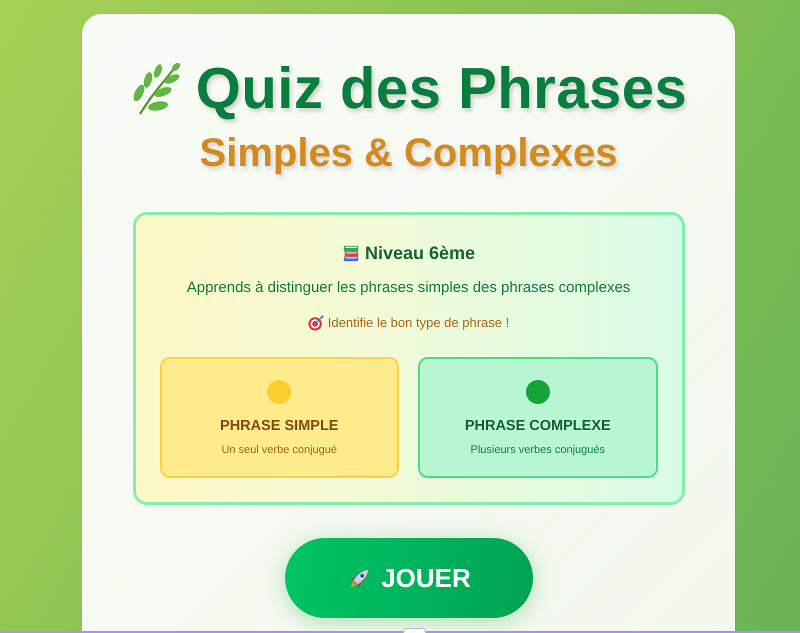 The width and height of the screenshot is (800, 633). What do you see at coordinates (419, 323) in the screenshot?
I see `goal-text: Identifie le bon type de phrase !` at bounding box center [419, 323].